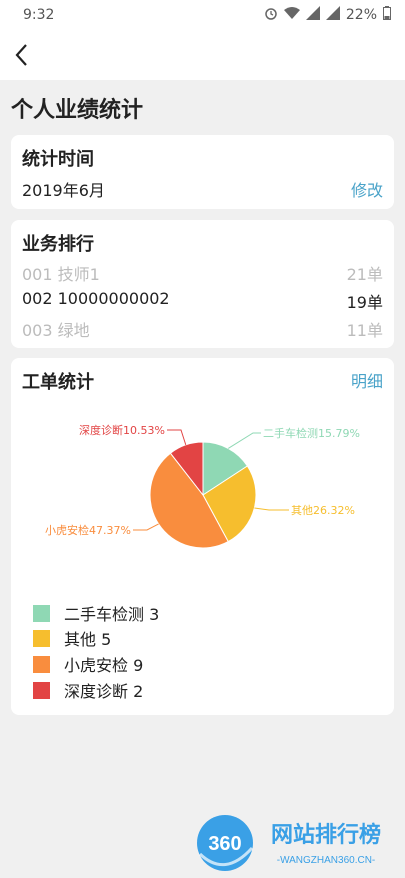 The height and width of the screenshot is (878, 405). I want to click on alarm-icon, so click(271, 15).